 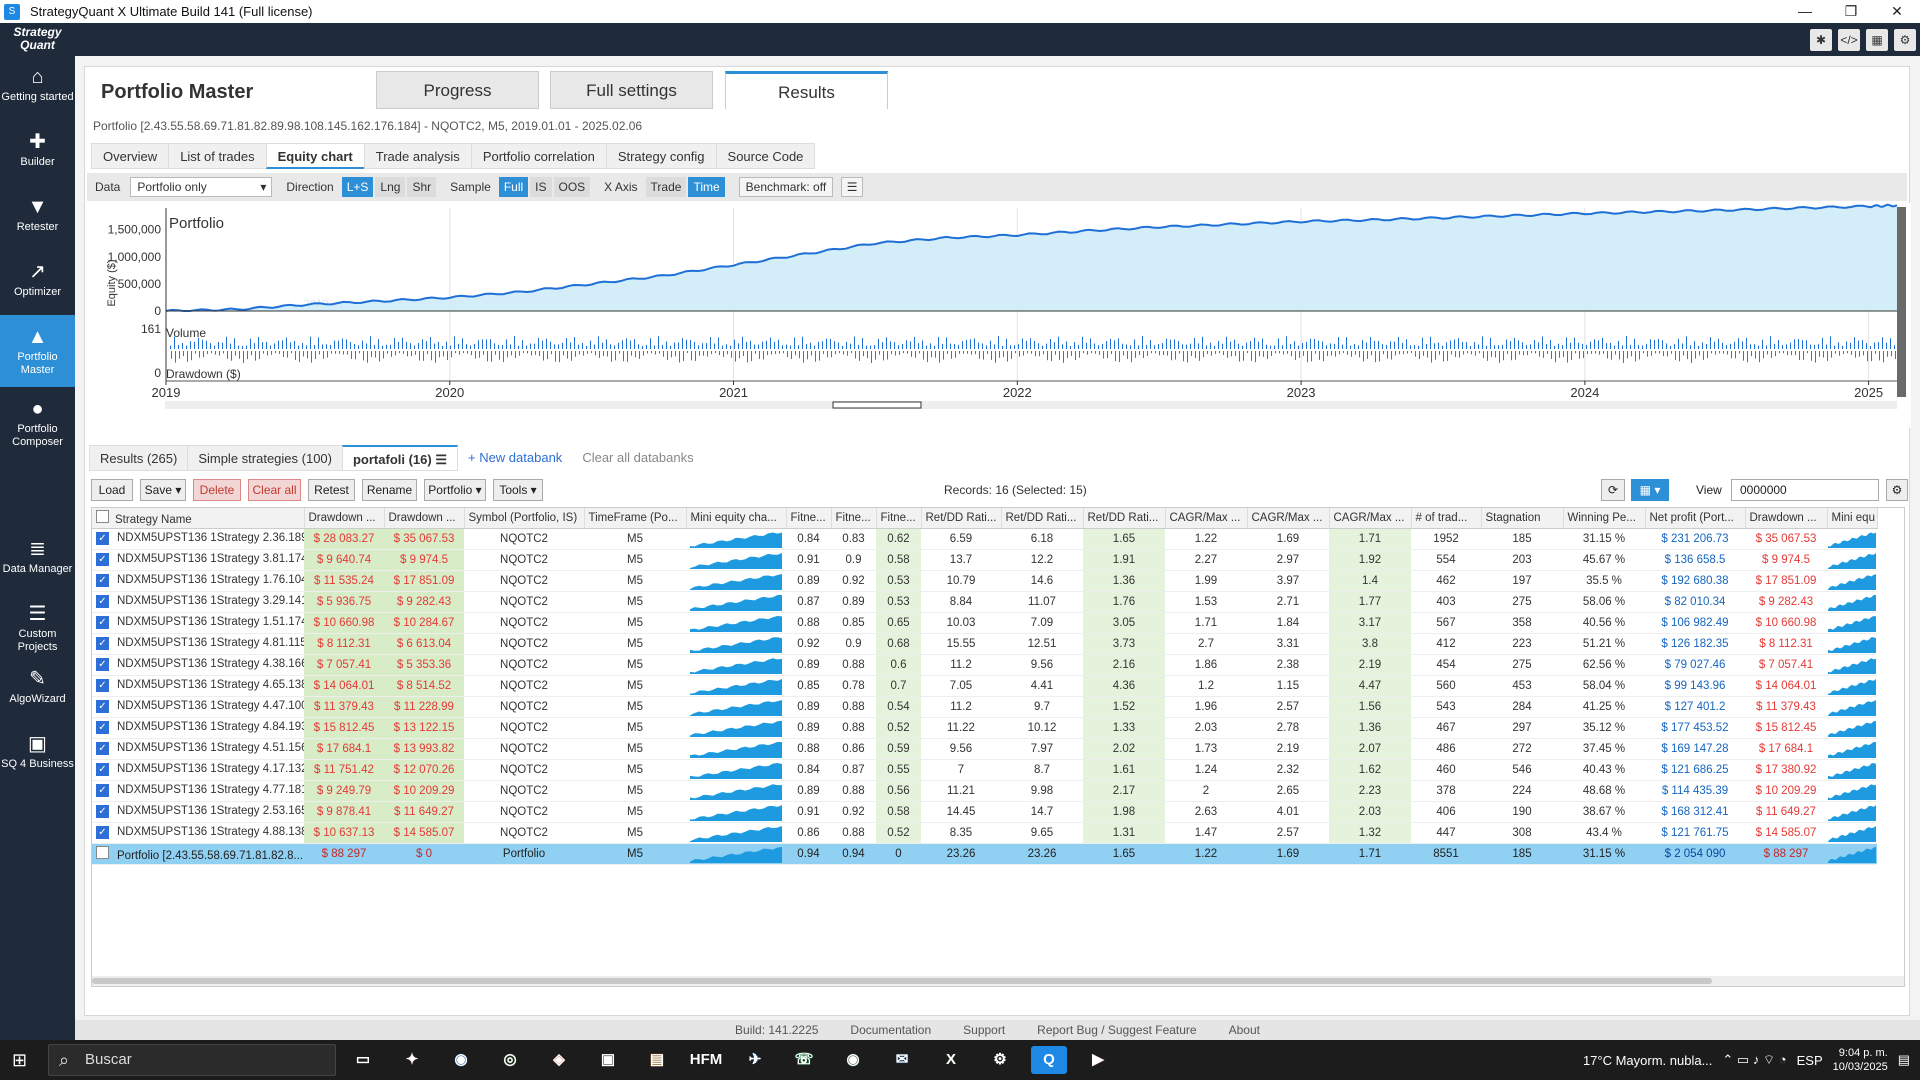 What do you see at coordinates (1852, 518) in the screenshot?
I see `column-header: Mini equ` at bounding box center [1852, 518].